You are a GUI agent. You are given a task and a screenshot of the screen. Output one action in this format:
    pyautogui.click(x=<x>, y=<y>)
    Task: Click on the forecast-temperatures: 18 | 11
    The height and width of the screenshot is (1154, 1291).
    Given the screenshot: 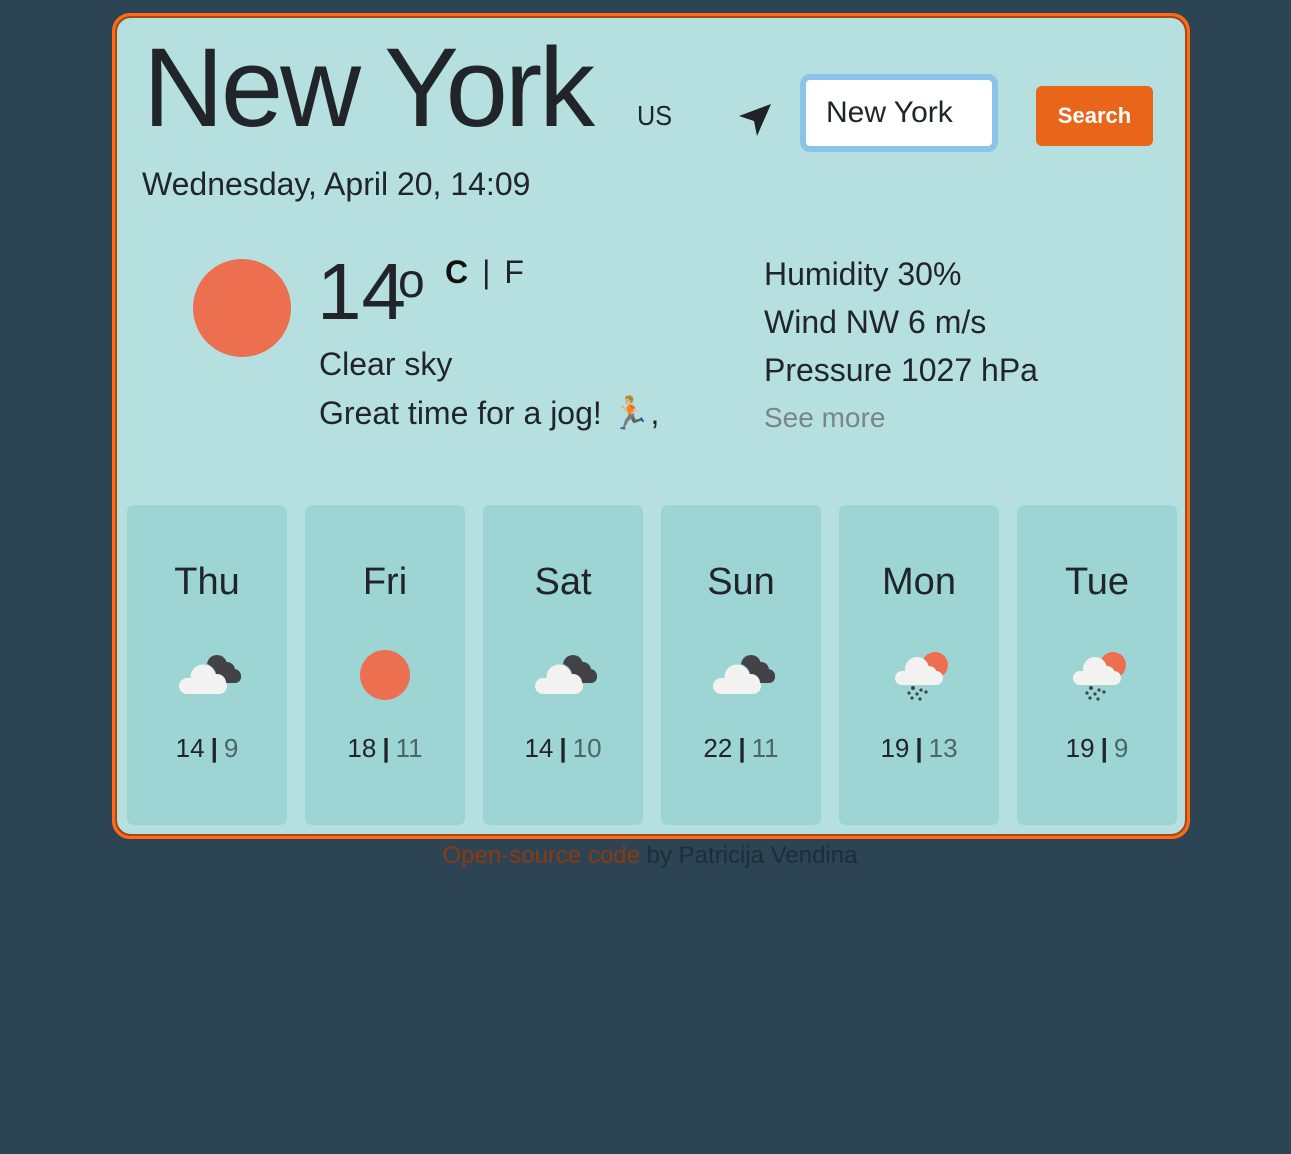 What is the action you would take?
    pyautogui.click(x=385, y=748)
    